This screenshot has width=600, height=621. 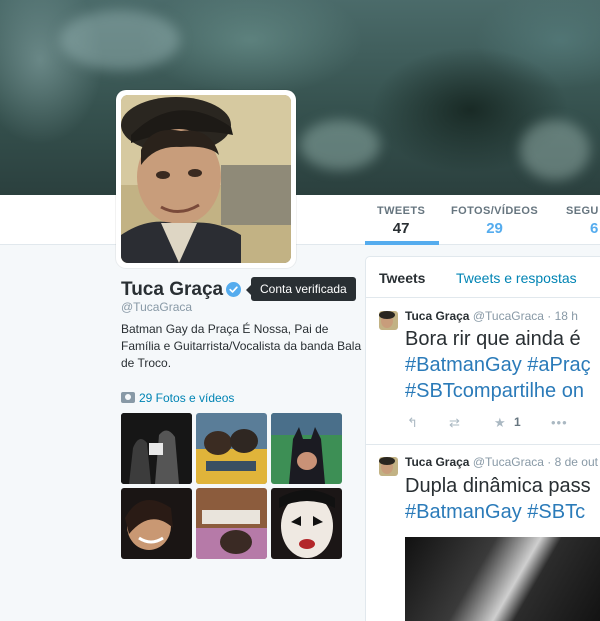 What do you see at coordinates (401, 228) in the screenshot?
I see `stat-tweets-value: 47` at bounding box center [401, 228].